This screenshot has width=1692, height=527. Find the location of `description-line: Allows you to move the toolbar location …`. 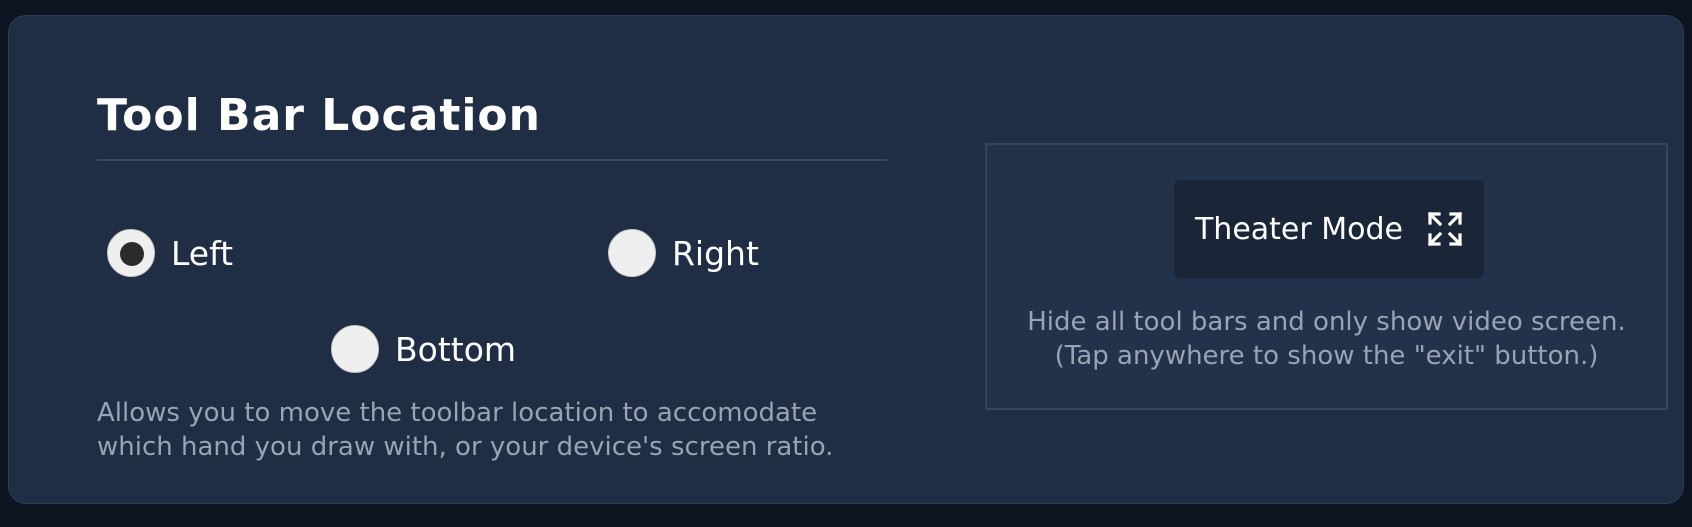

description-line: Allows you to move the toolbar location … is located at coordinates (457, 413).